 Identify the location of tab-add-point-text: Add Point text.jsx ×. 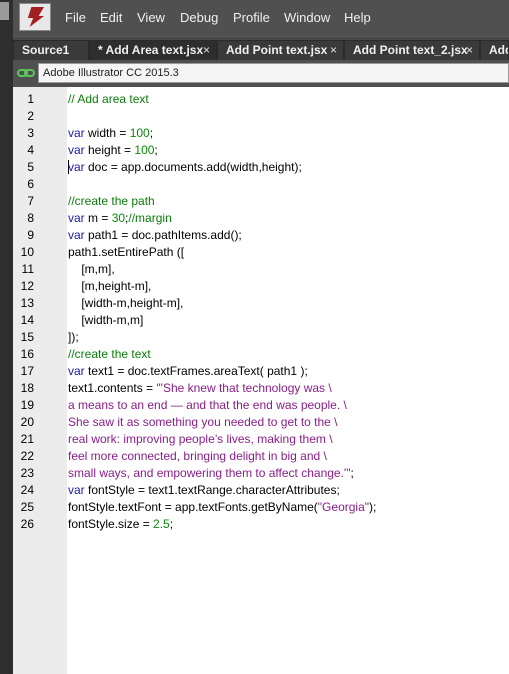
(280, 50).